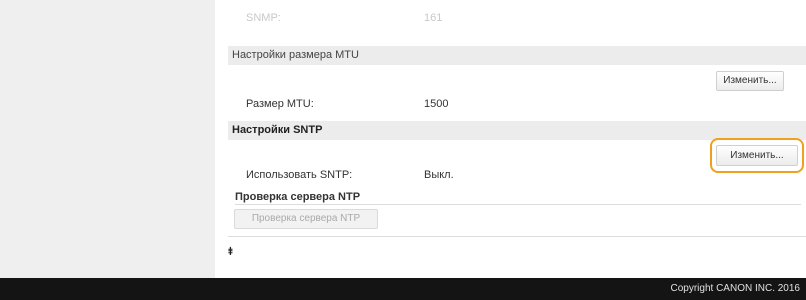  What do you see at coordinates (439, 175) in the screenshot?
I see `use-sntp-value: Выкл.` at bounding box center [439, 175].